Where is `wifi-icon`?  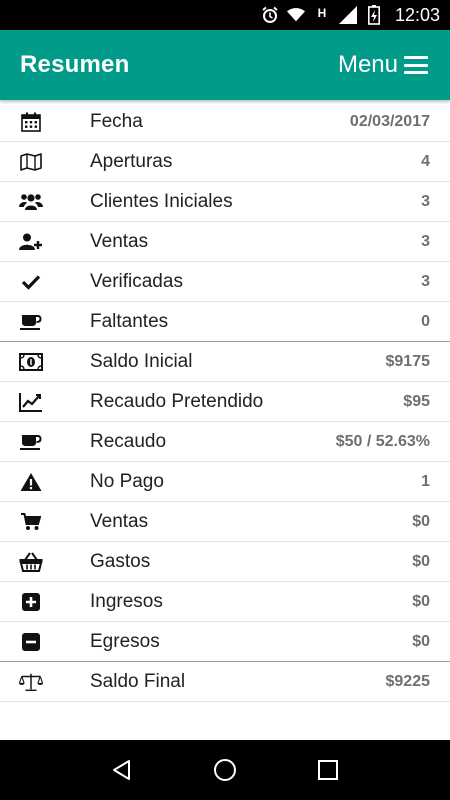 wifi-icon is located at coordinates (295, 15).